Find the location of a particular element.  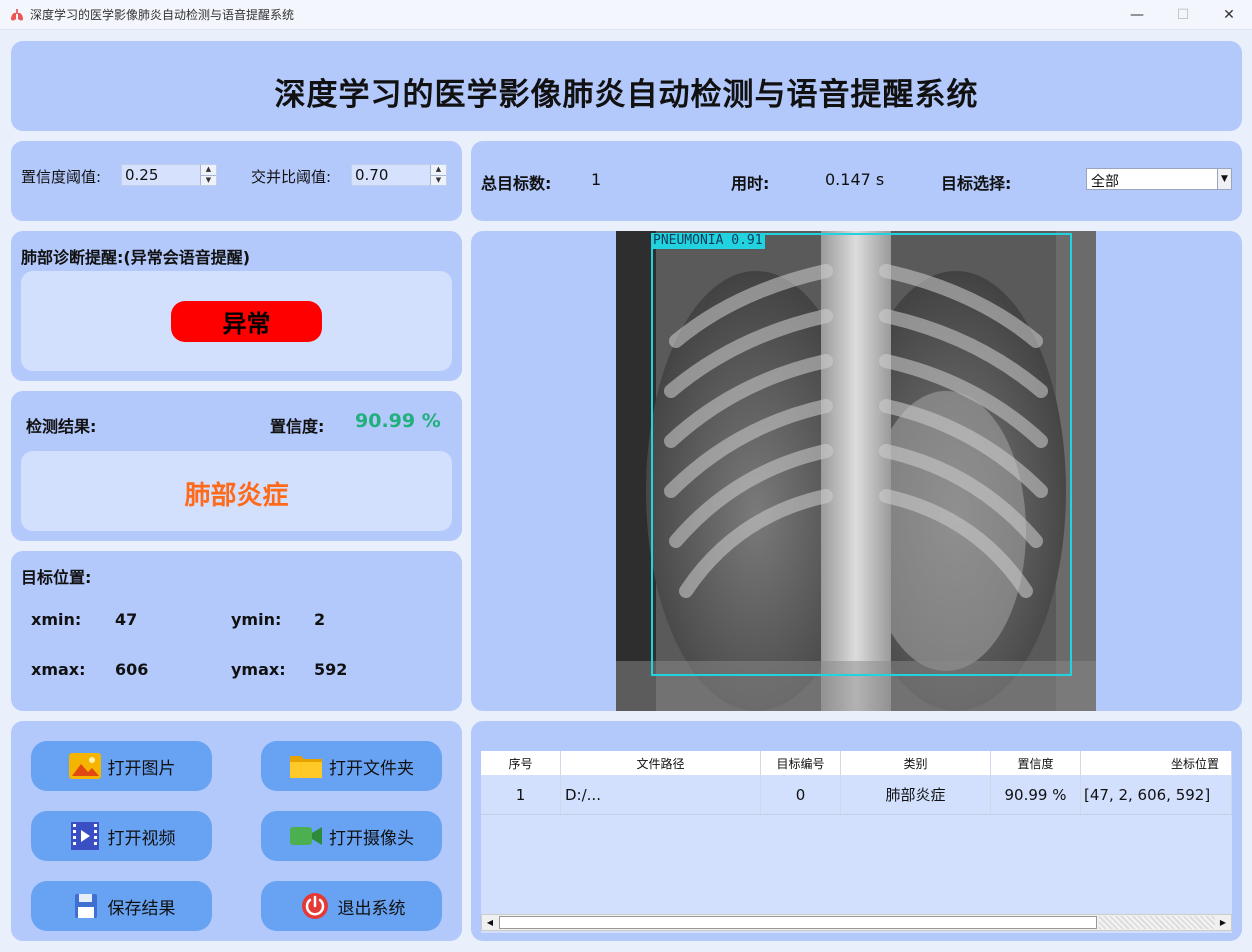

save-result-label: 保存结果 is located at coordinates (141, 908).